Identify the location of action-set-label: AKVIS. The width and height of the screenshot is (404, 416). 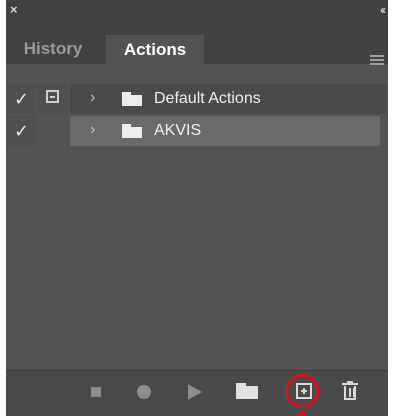
(178, 130).